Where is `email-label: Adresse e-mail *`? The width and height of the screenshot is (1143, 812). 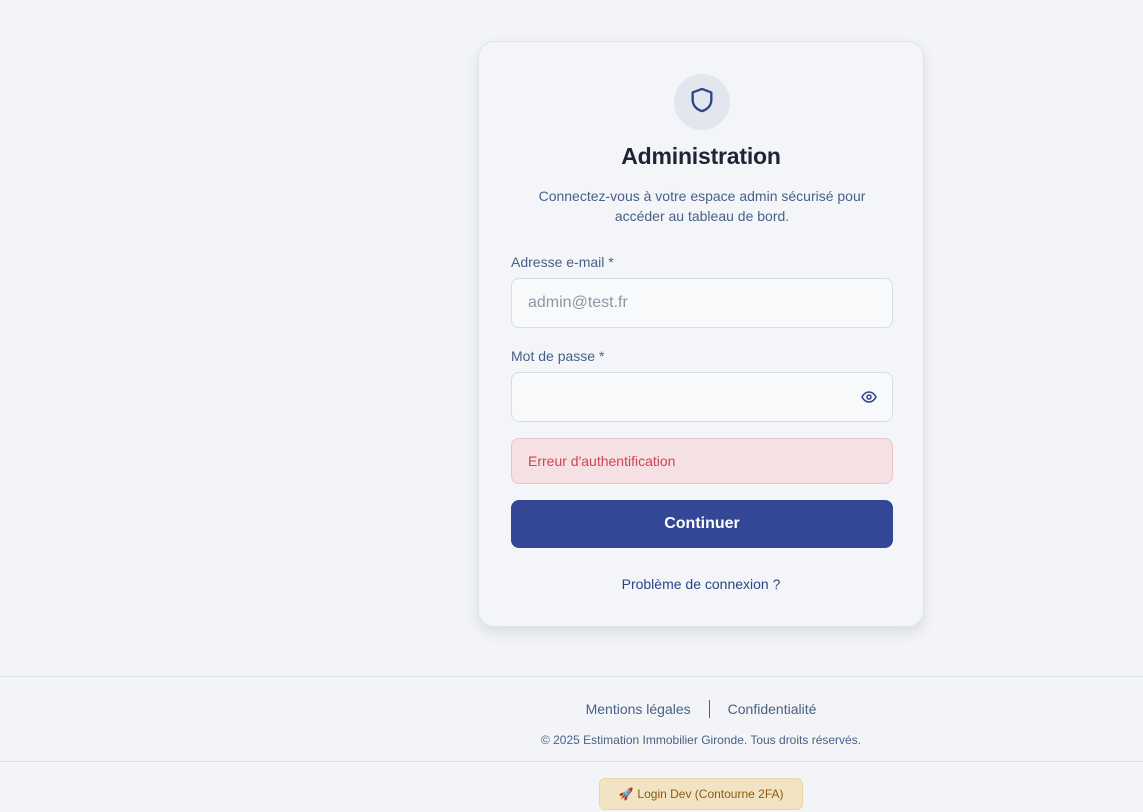
email-label: Adresse e-mail * is located at coordinates (562, 262).